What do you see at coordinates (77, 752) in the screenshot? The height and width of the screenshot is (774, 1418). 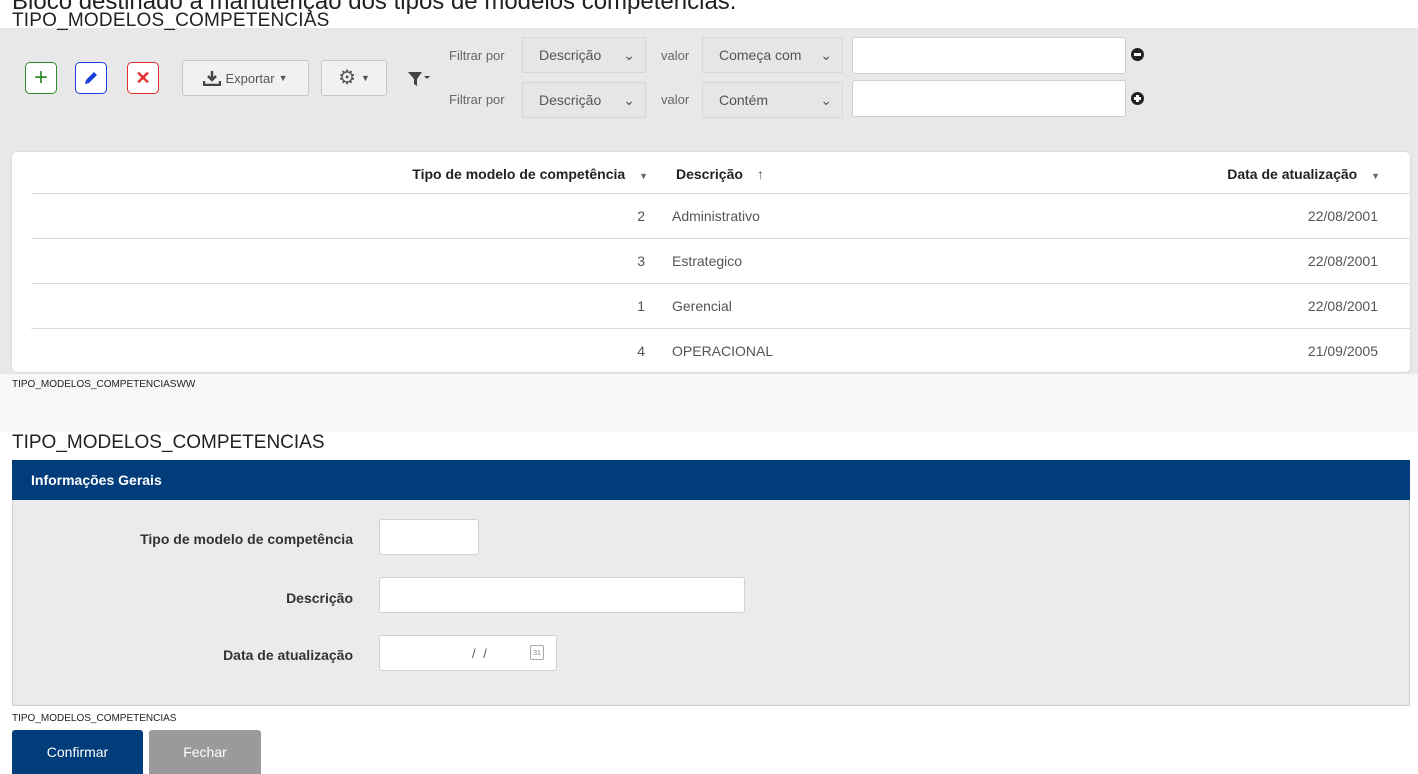 I see `confirm-button: Confirmar` at bounding box center [77, 752].